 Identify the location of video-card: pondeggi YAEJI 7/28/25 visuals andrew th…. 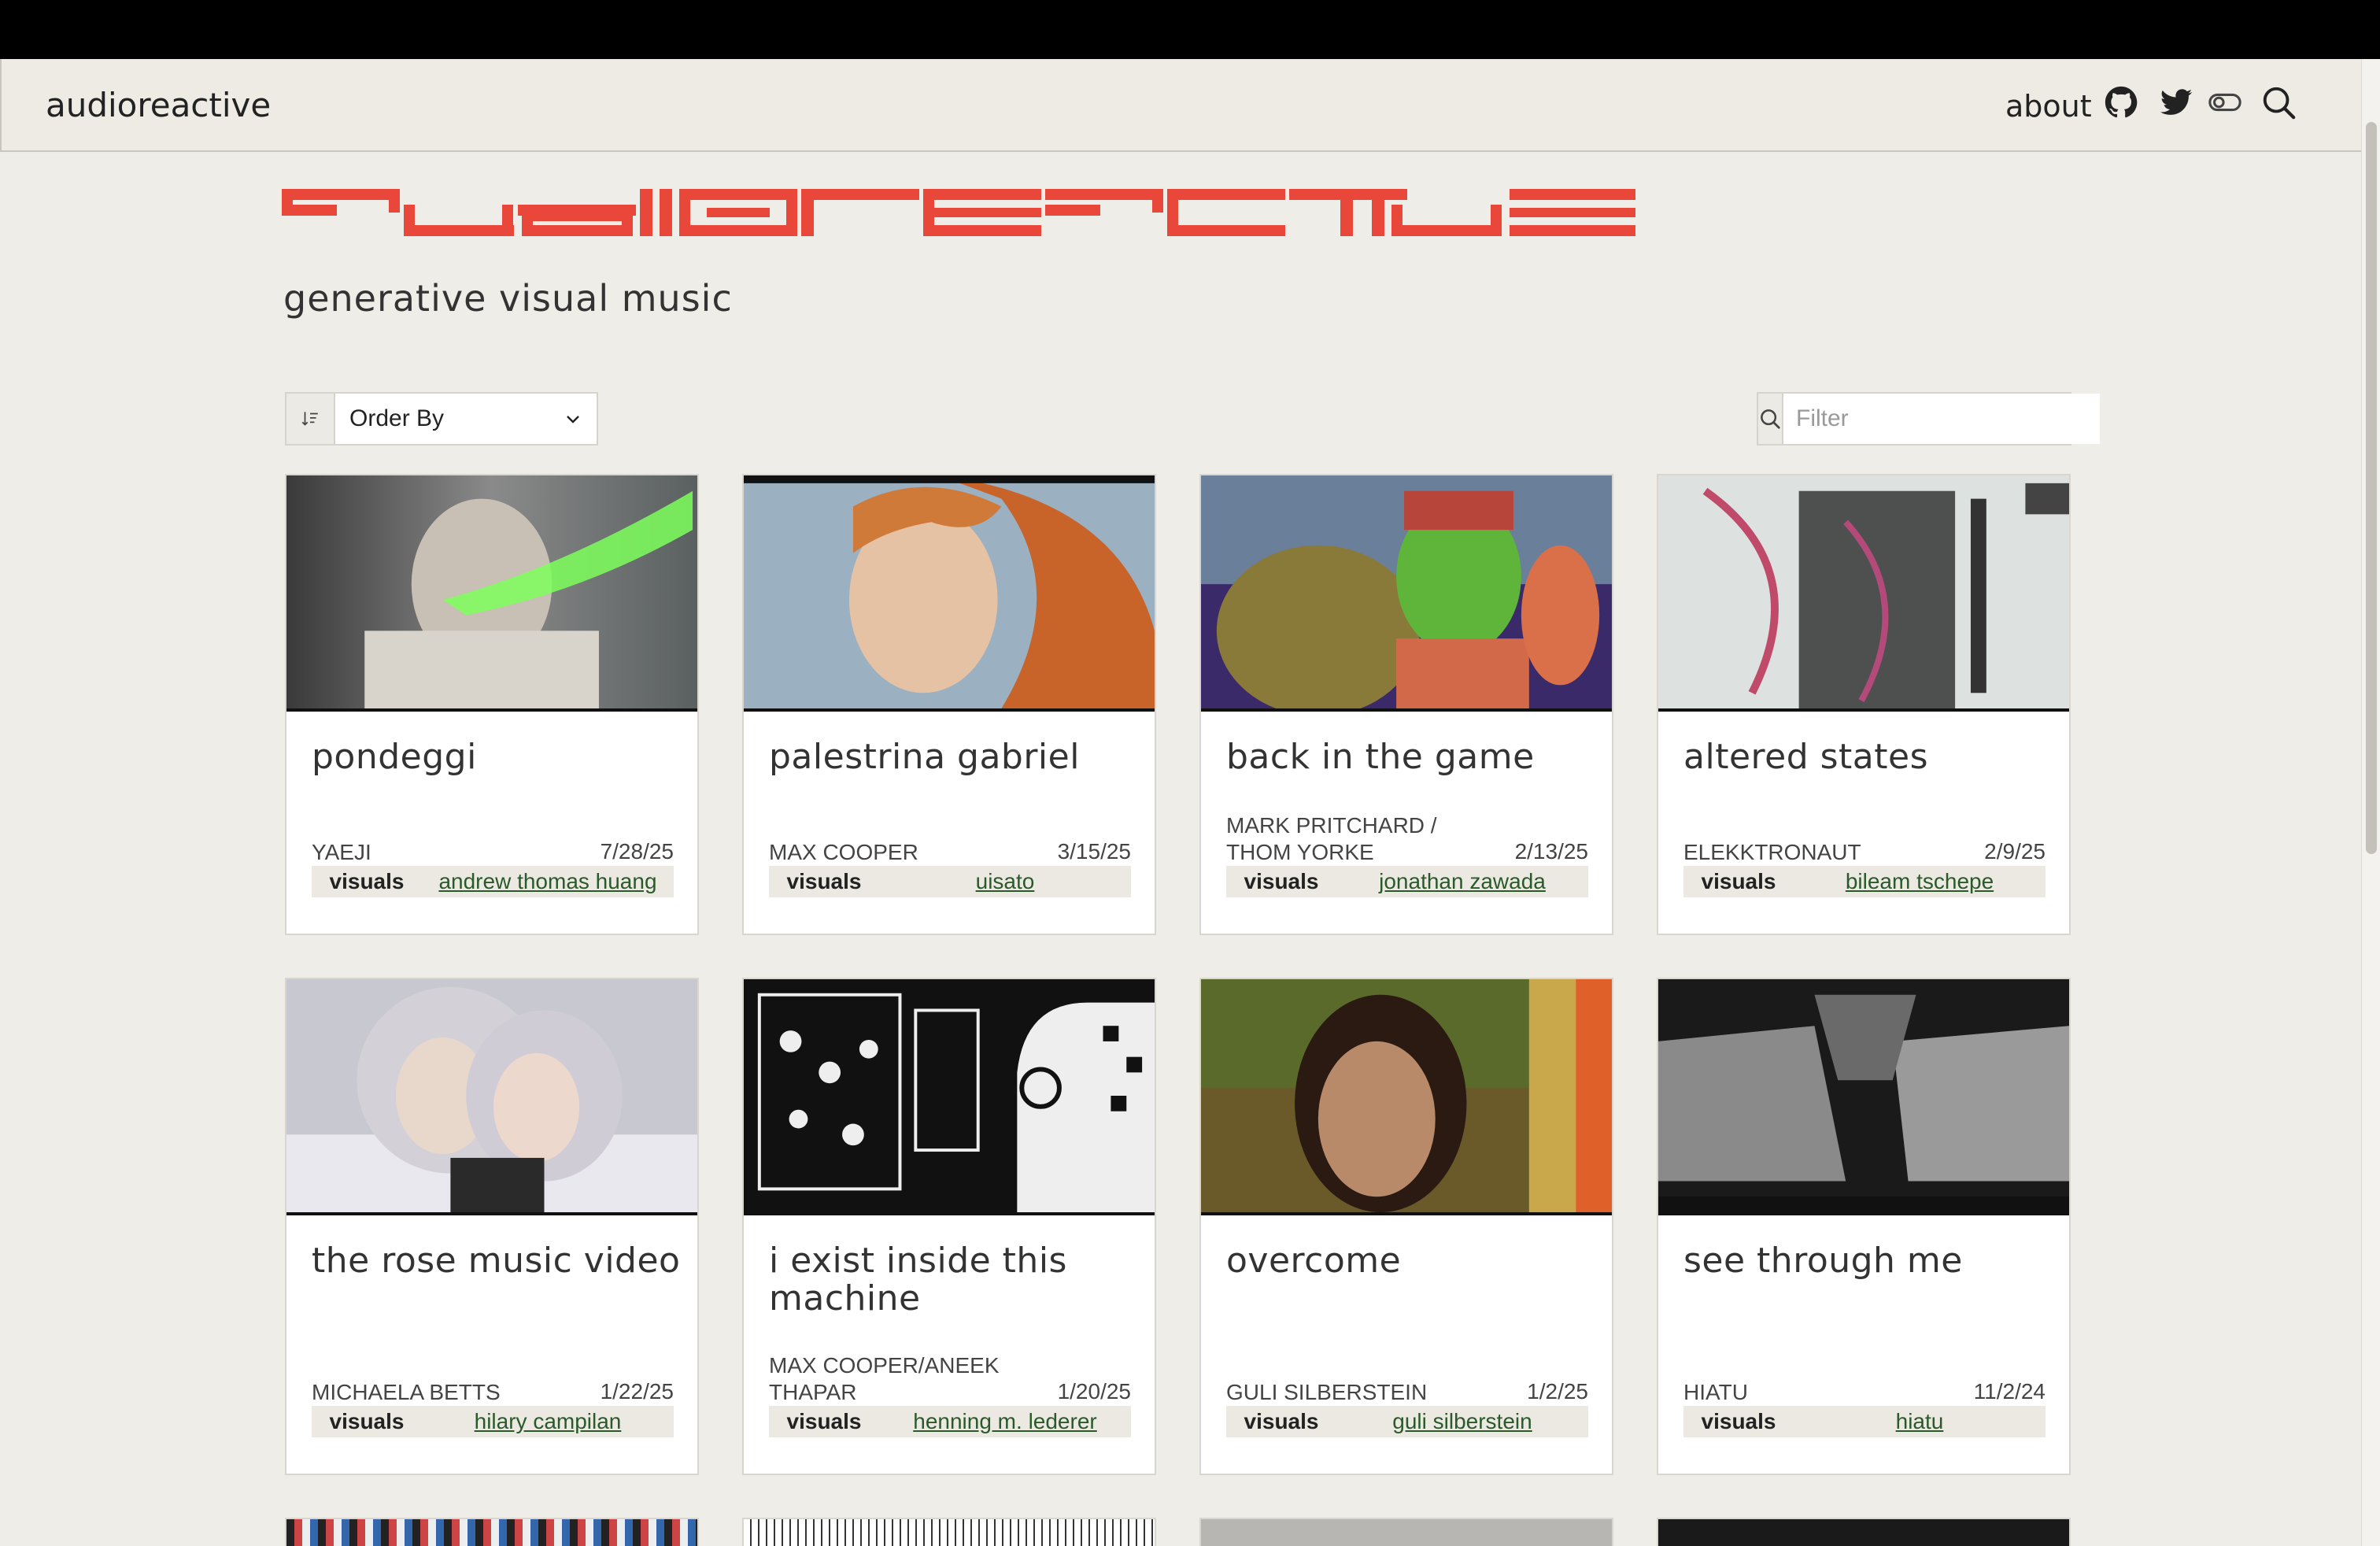
(492, 704).